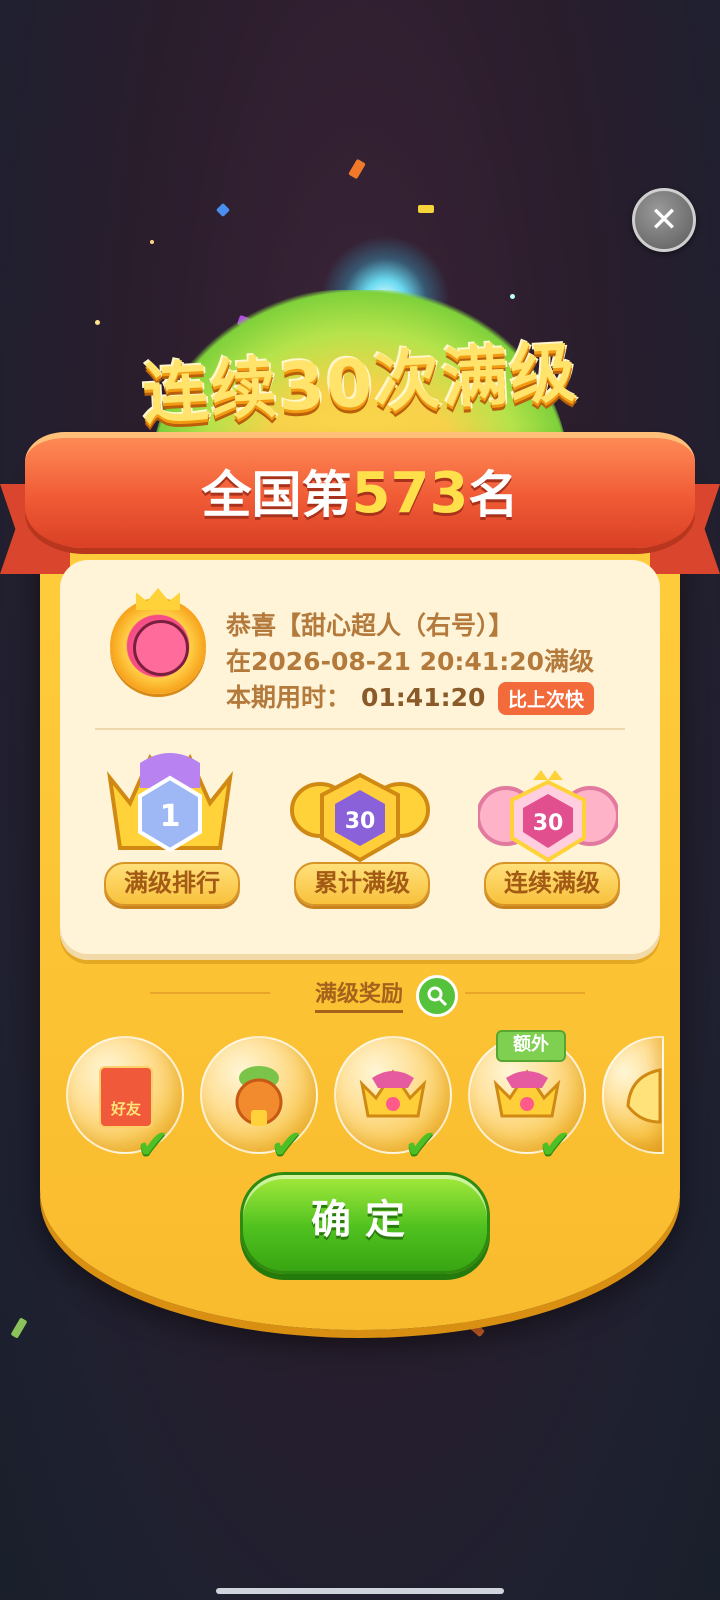 This screenshot has height=1600, width=720. Describe the element at coordinates (276, 495) in the screenshot. I see `rank-prefix: 全国第` at that location.